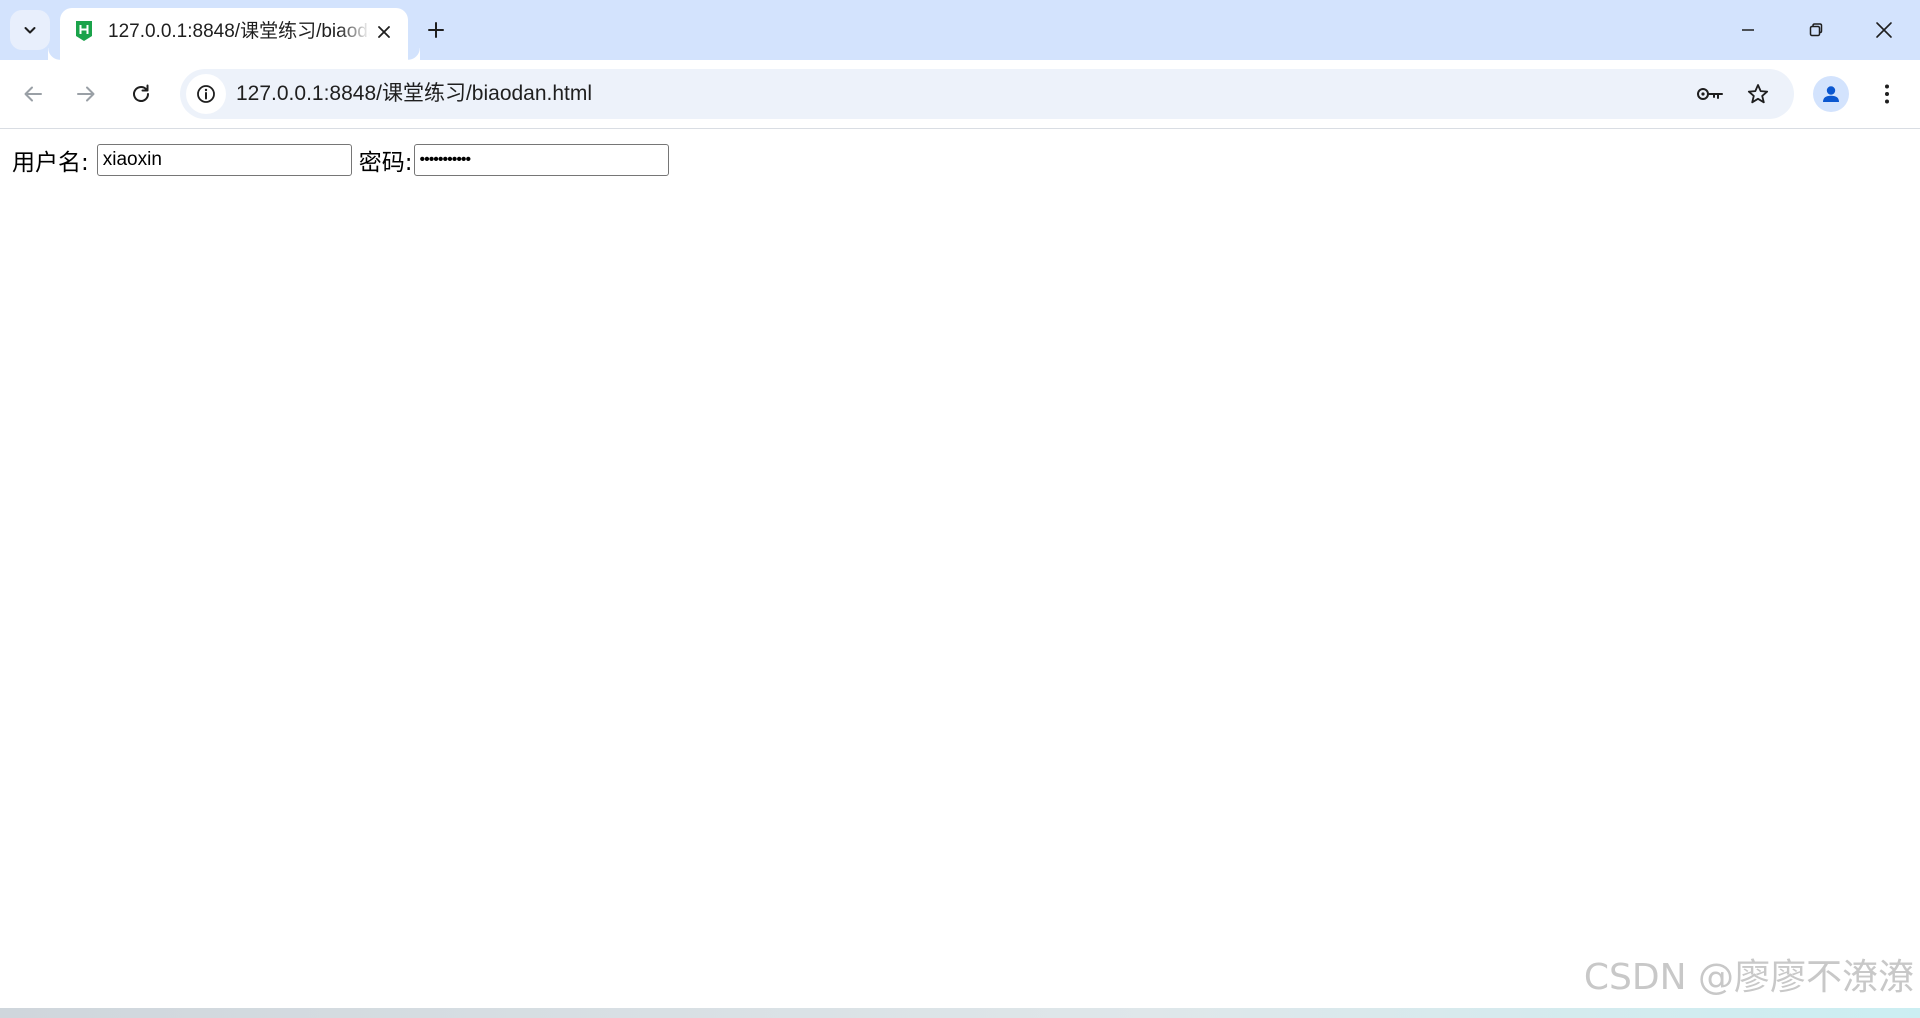 This screenshot has height=1018, width=1920. I want to click on chevron-down-icon, so click(30, 30).